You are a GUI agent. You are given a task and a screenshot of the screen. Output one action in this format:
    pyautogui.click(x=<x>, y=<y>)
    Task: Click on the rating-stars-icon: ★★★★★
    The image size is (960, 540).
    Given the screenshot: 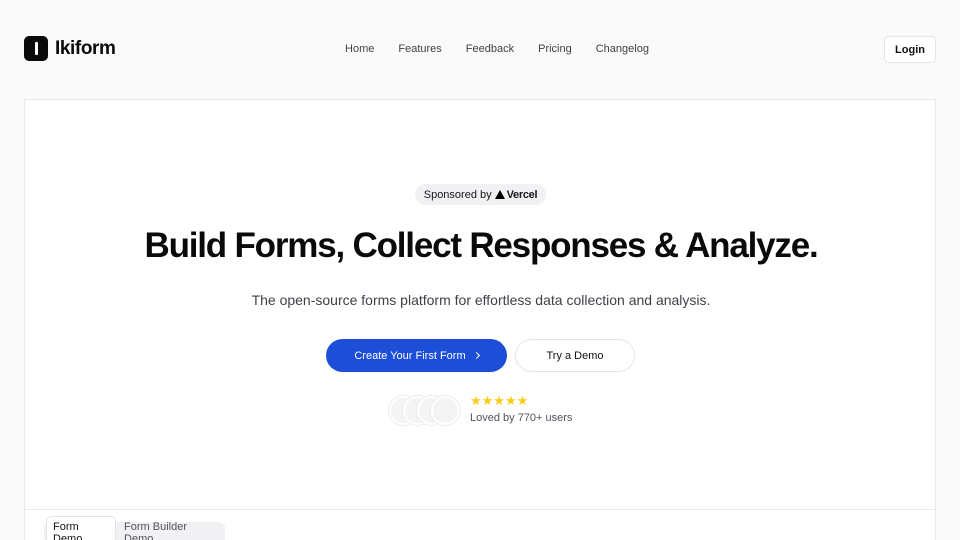 What is the action you would take?
    pyautogui.click(x=499, y=400)
    